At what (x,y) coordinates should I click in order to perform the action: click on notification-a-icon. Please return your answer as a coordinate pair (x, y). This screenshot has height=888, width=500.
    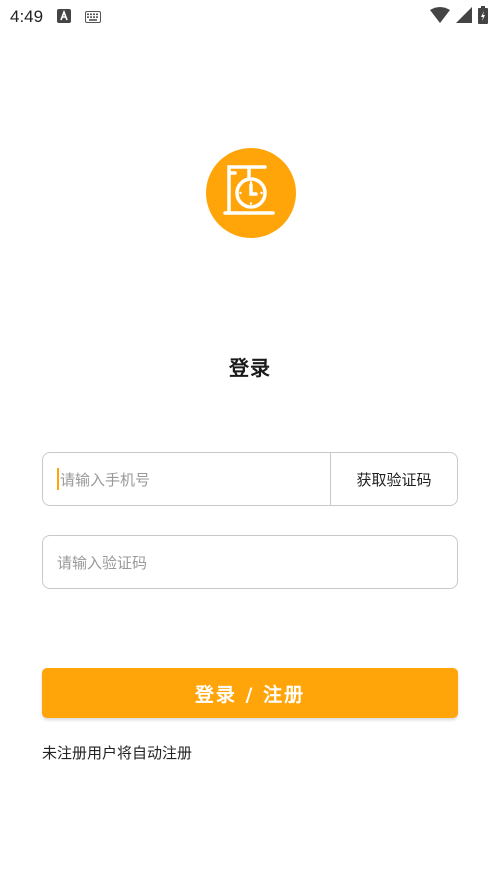
    Looking at the image, I should click on (64, 17).